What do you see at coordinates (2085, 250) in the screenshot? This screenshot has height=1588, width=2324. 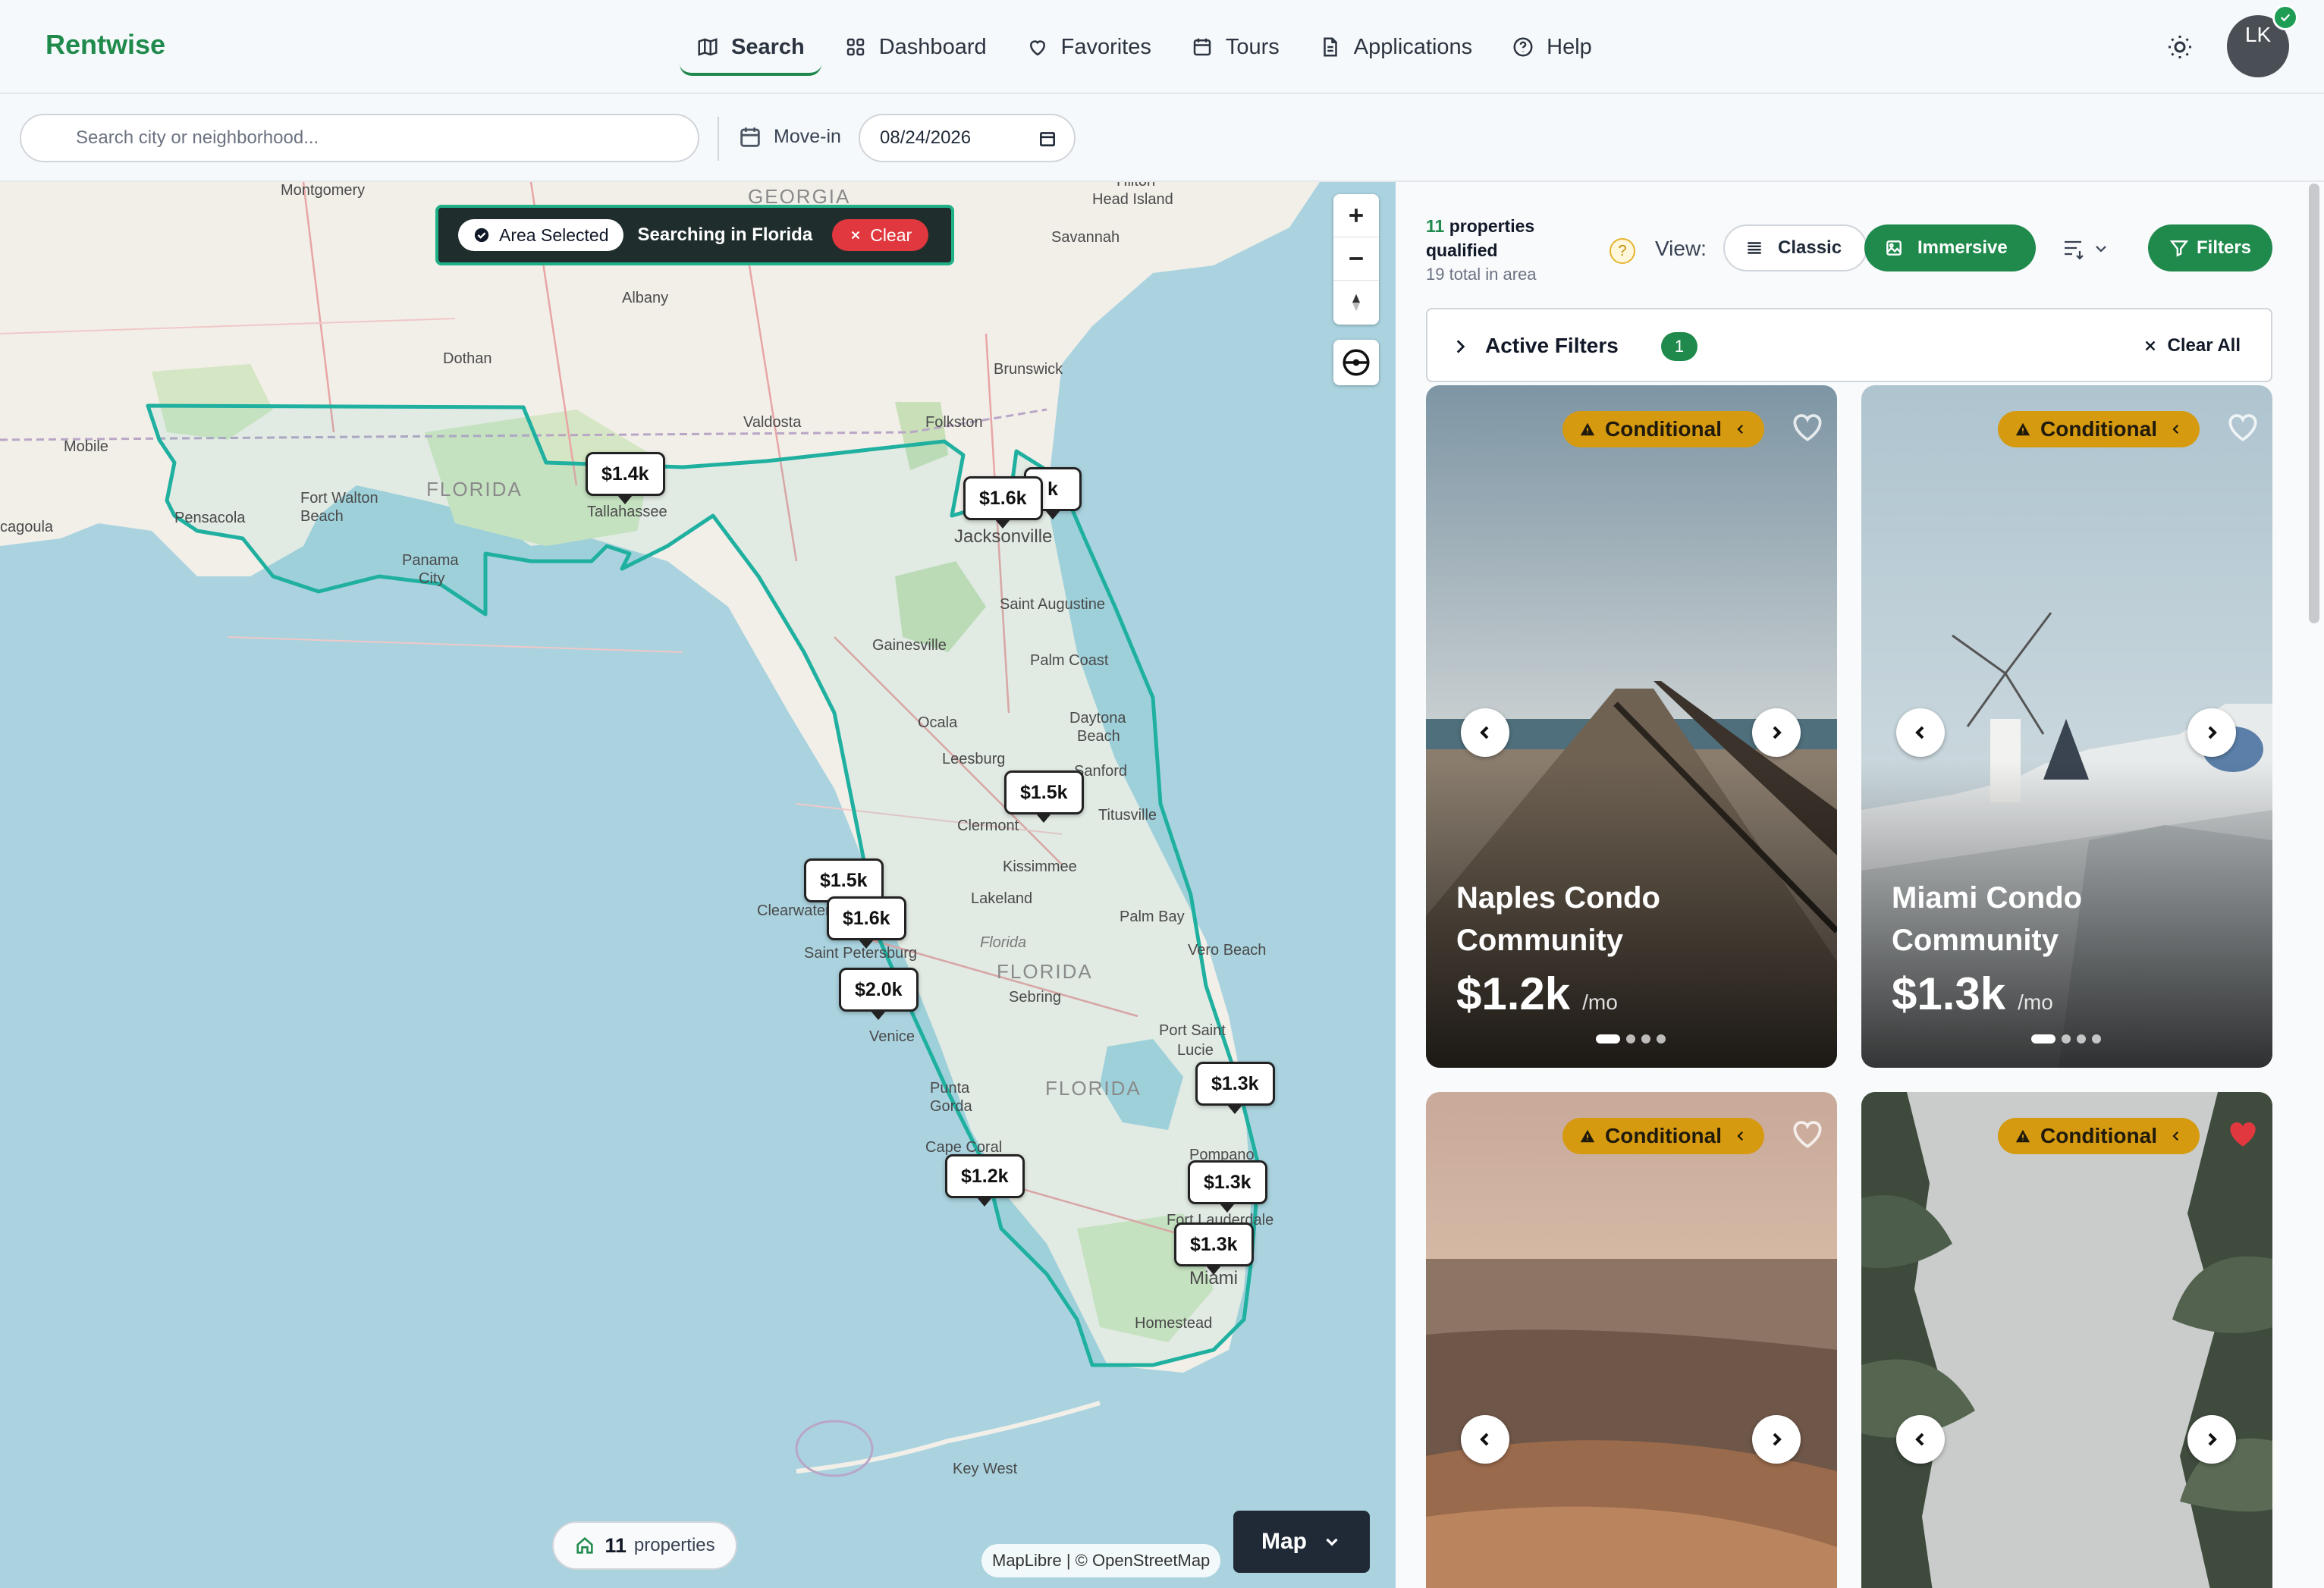 I see `sort-icon` at bounding box center [2085, 250].